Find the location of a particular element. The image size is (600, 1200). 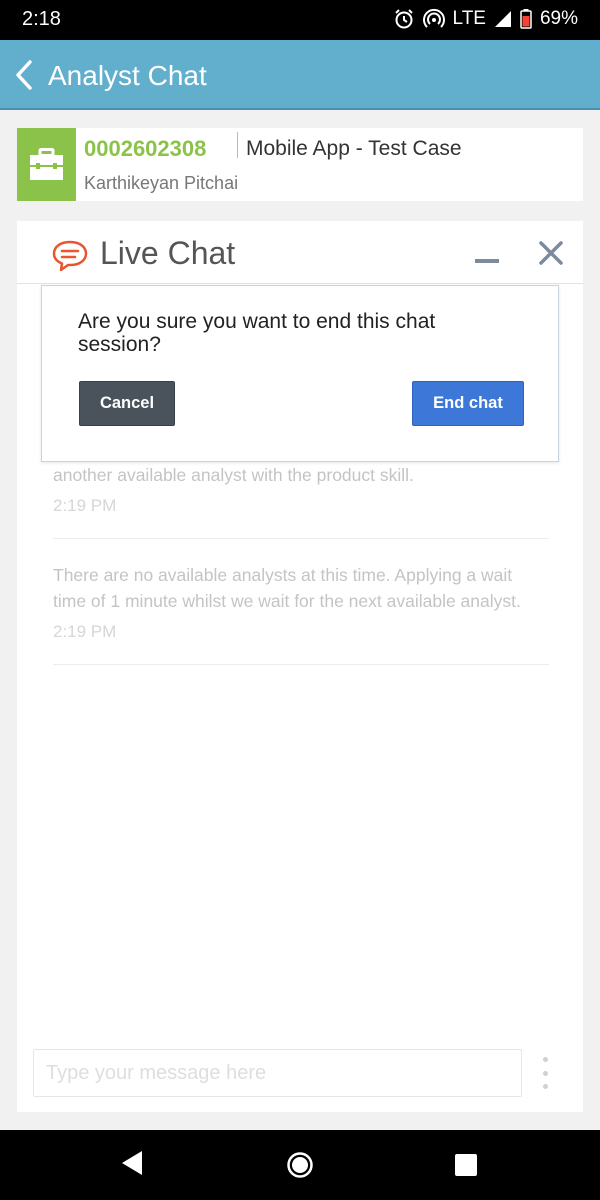

hotspot-icon is located at coordinates (433, 19).